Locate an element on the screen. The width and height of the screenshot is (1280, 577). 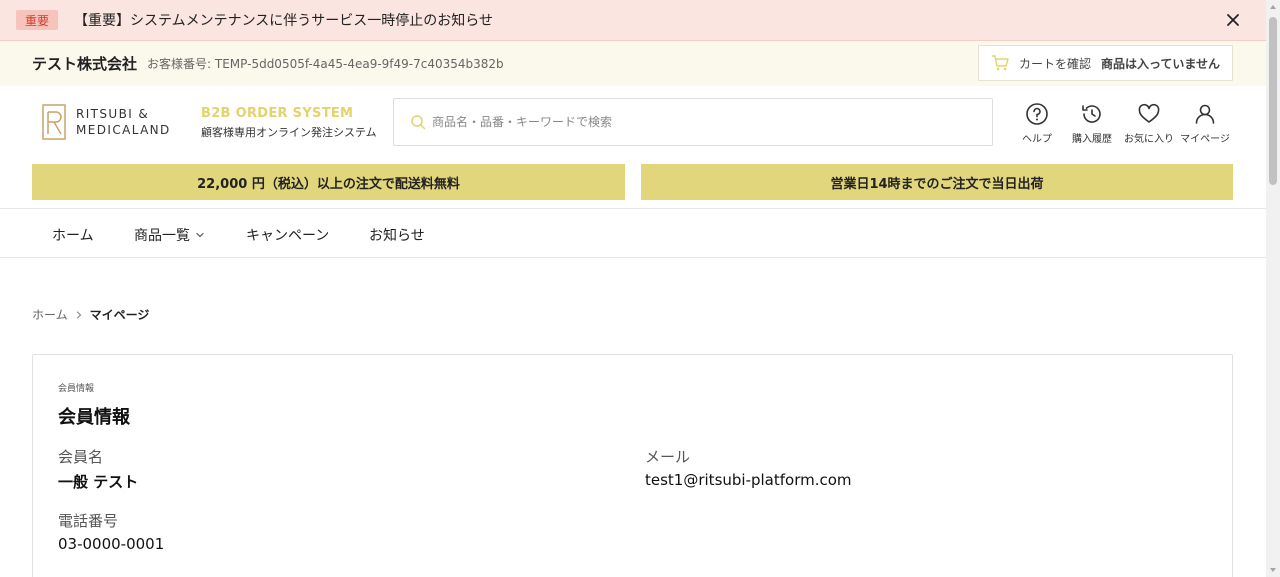
member-name-label: 会員名 is located at coordinates (81, 457).